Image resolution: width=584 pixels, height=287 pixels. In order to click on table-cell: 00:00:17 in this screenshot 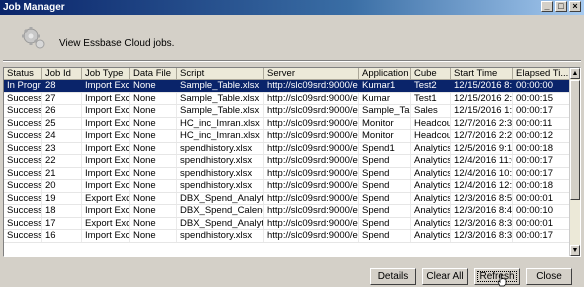, I will do `click(542, 173)`.